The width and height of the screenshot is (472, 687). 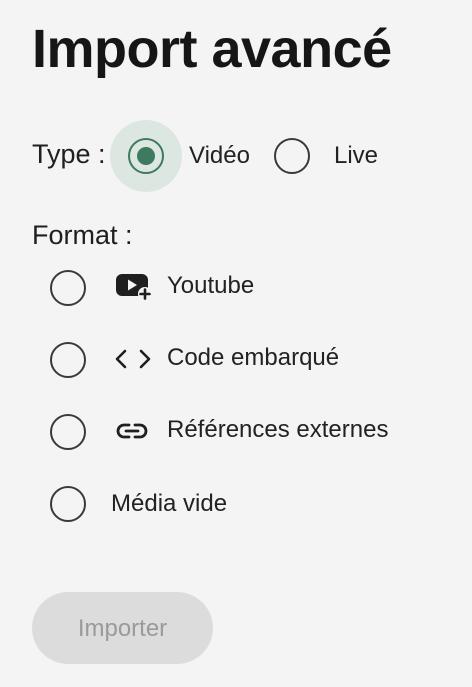 I want to click on format-option-empty-media-label: Média vide, so click(x=169, y=504).